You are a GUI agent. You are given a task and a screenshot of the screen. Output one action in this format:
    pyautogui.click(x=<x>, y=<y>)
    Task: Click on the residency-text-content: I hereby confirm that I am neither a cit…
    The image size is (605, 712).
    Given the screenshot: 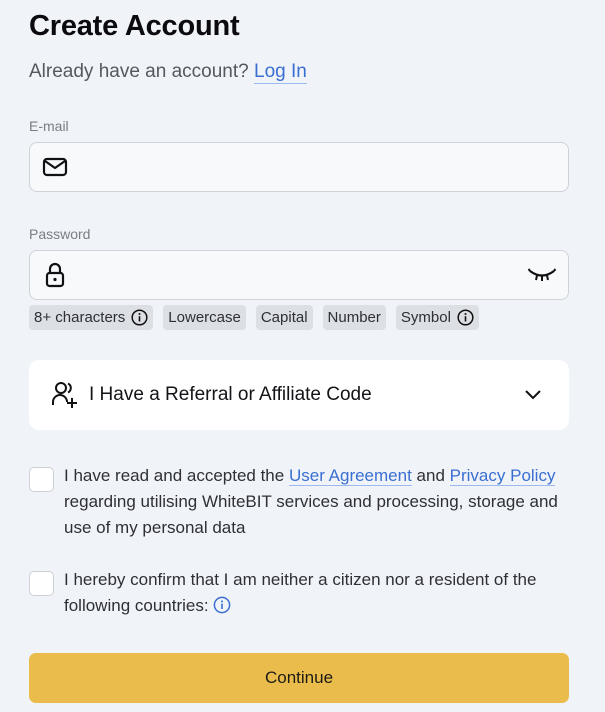 What is the action you would take?
    pyautogui.click(x=300, y=592)
    